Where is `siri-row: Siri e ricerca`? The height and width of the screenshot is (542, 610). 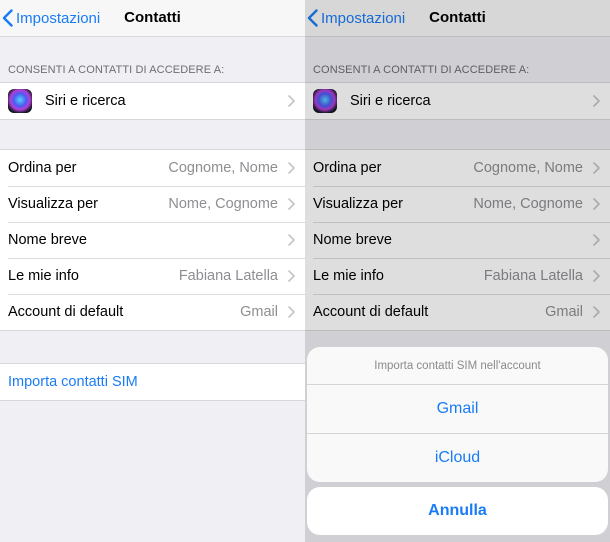 siri-row: Siri e ricerca is located at coordinates (152, 101).